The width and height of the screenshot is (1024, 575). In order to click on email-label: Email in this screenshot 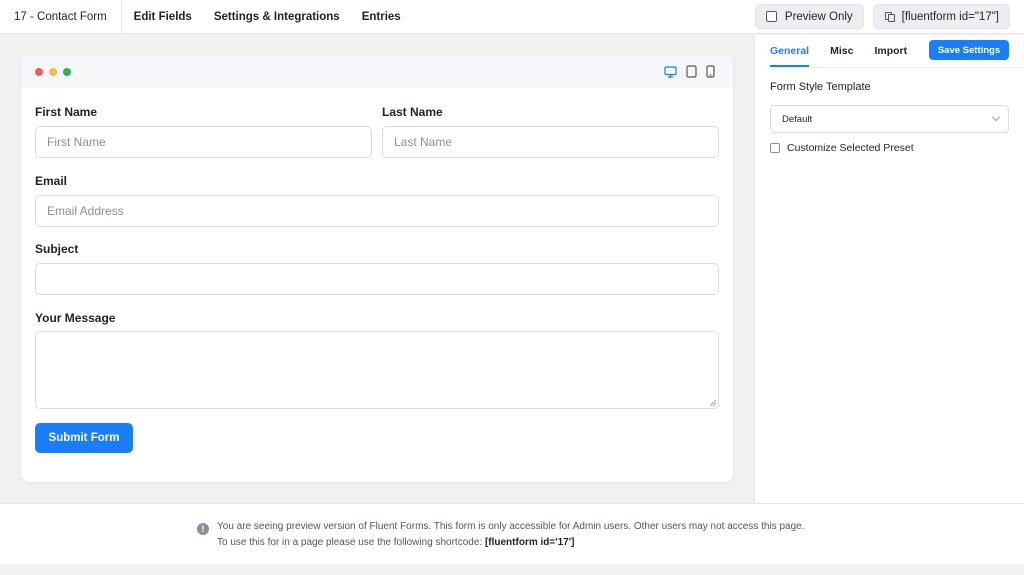, I will do `click(51, 181)`.